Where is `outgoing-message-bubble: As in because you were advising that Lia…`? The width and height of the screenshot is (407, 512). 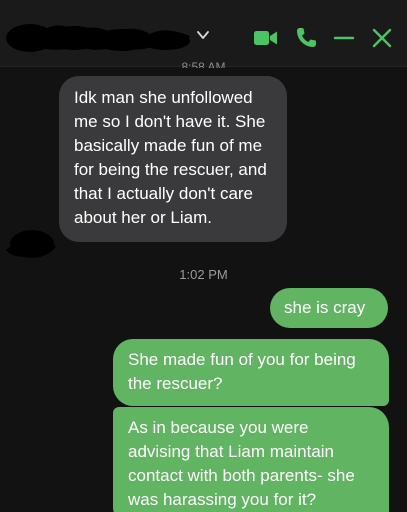
outgoing-message-bubble: As in because you were advising that Lia… is located at coordinates (251, 459).